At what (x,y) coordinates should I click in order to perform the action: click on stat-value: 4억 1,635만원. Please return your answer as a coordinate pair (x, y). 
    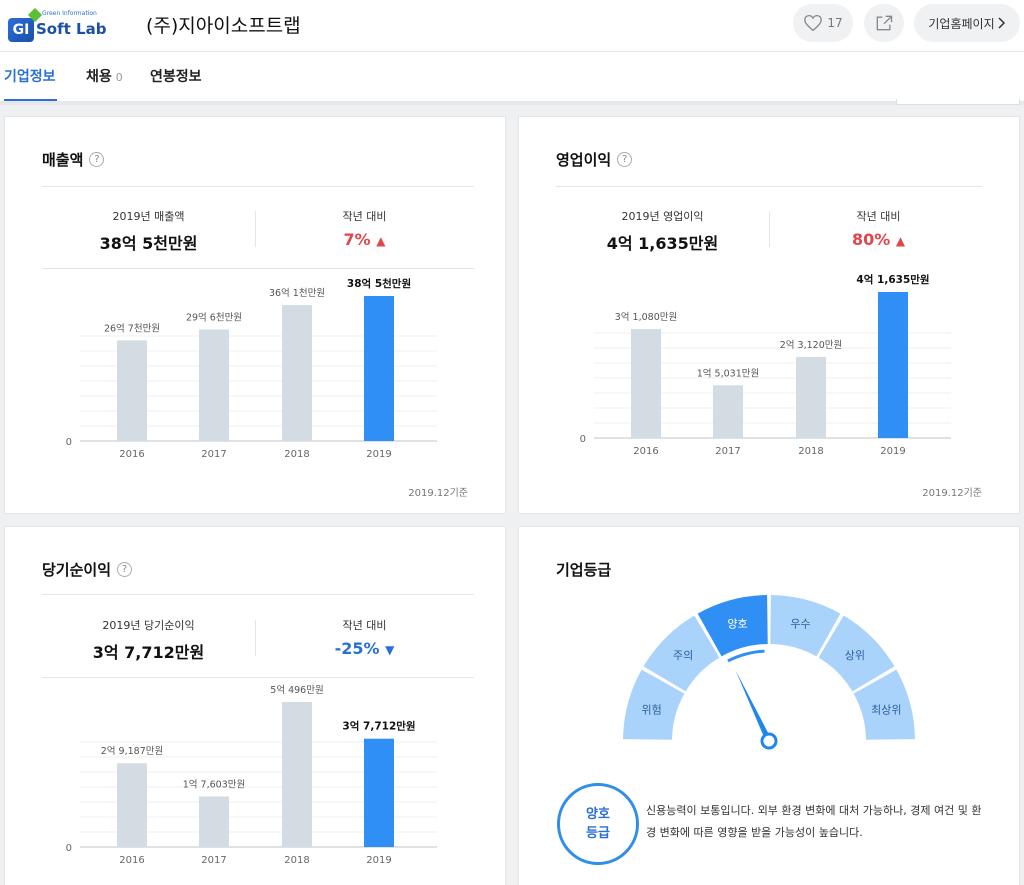
    Looking at the image, I should click on (662, 243).